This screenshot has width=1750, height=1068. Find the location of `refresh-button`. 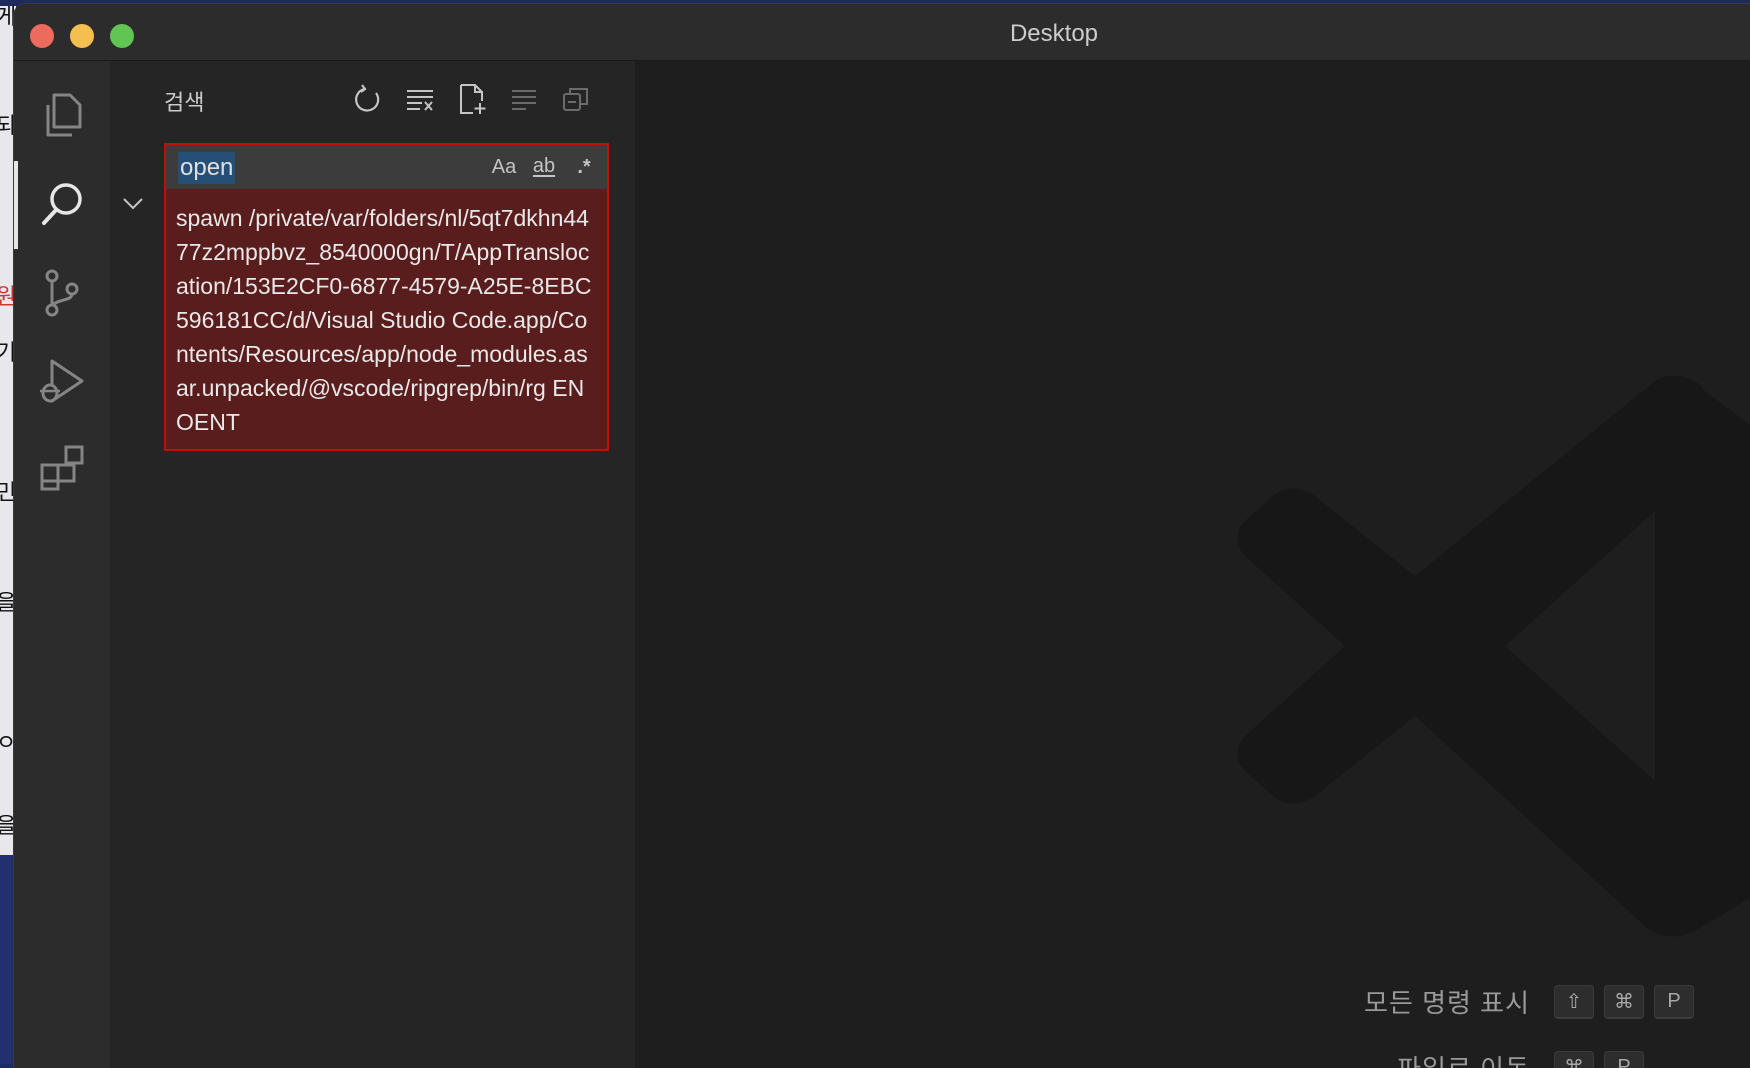

refresh-button is located at coordinates (368, 99).